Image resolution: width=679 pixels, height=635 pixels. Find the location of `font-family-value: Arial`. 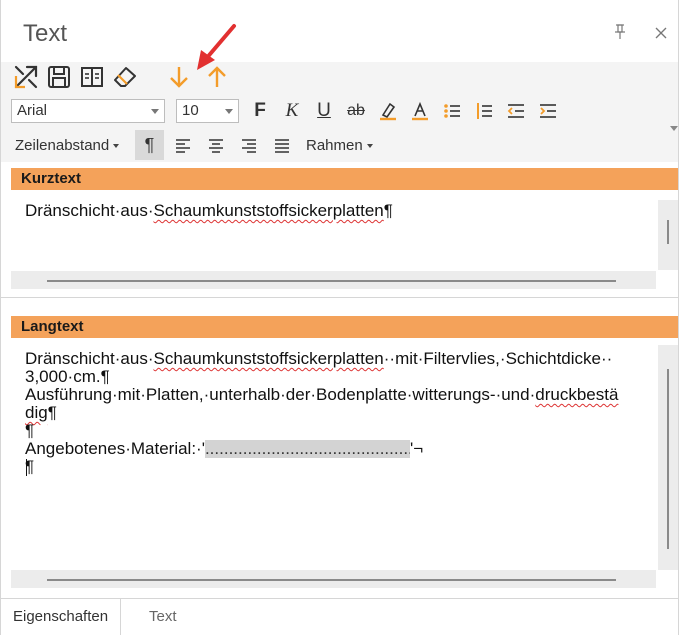

font-family-value: Arial is located at coordinates (32, 110).